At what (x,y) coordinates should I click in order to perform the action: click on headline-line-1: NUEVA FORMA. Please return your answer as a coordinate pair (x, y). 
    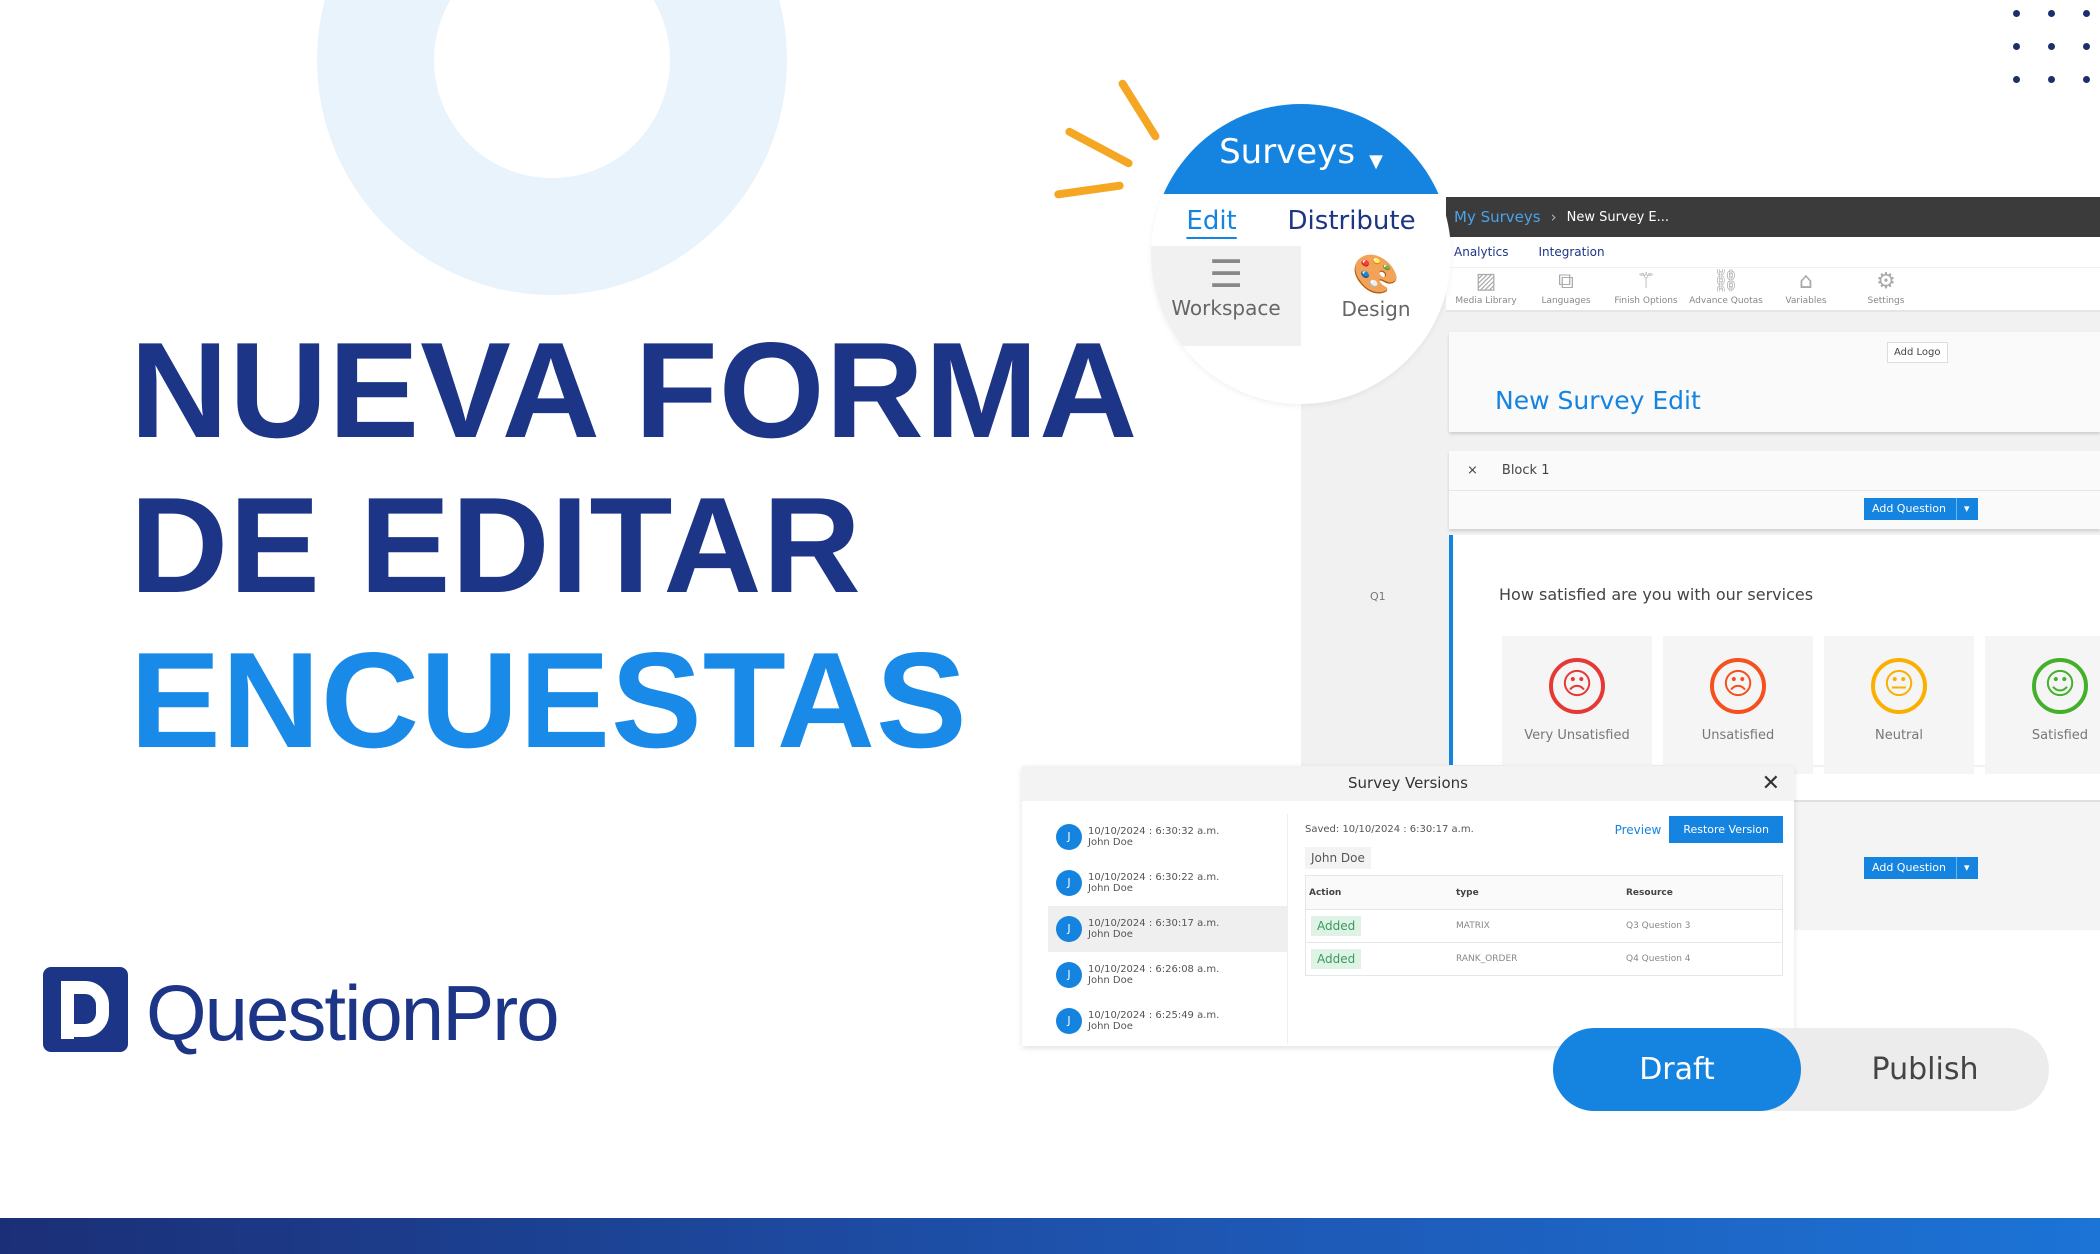
    Looking at the image, I should click on (634, 390).